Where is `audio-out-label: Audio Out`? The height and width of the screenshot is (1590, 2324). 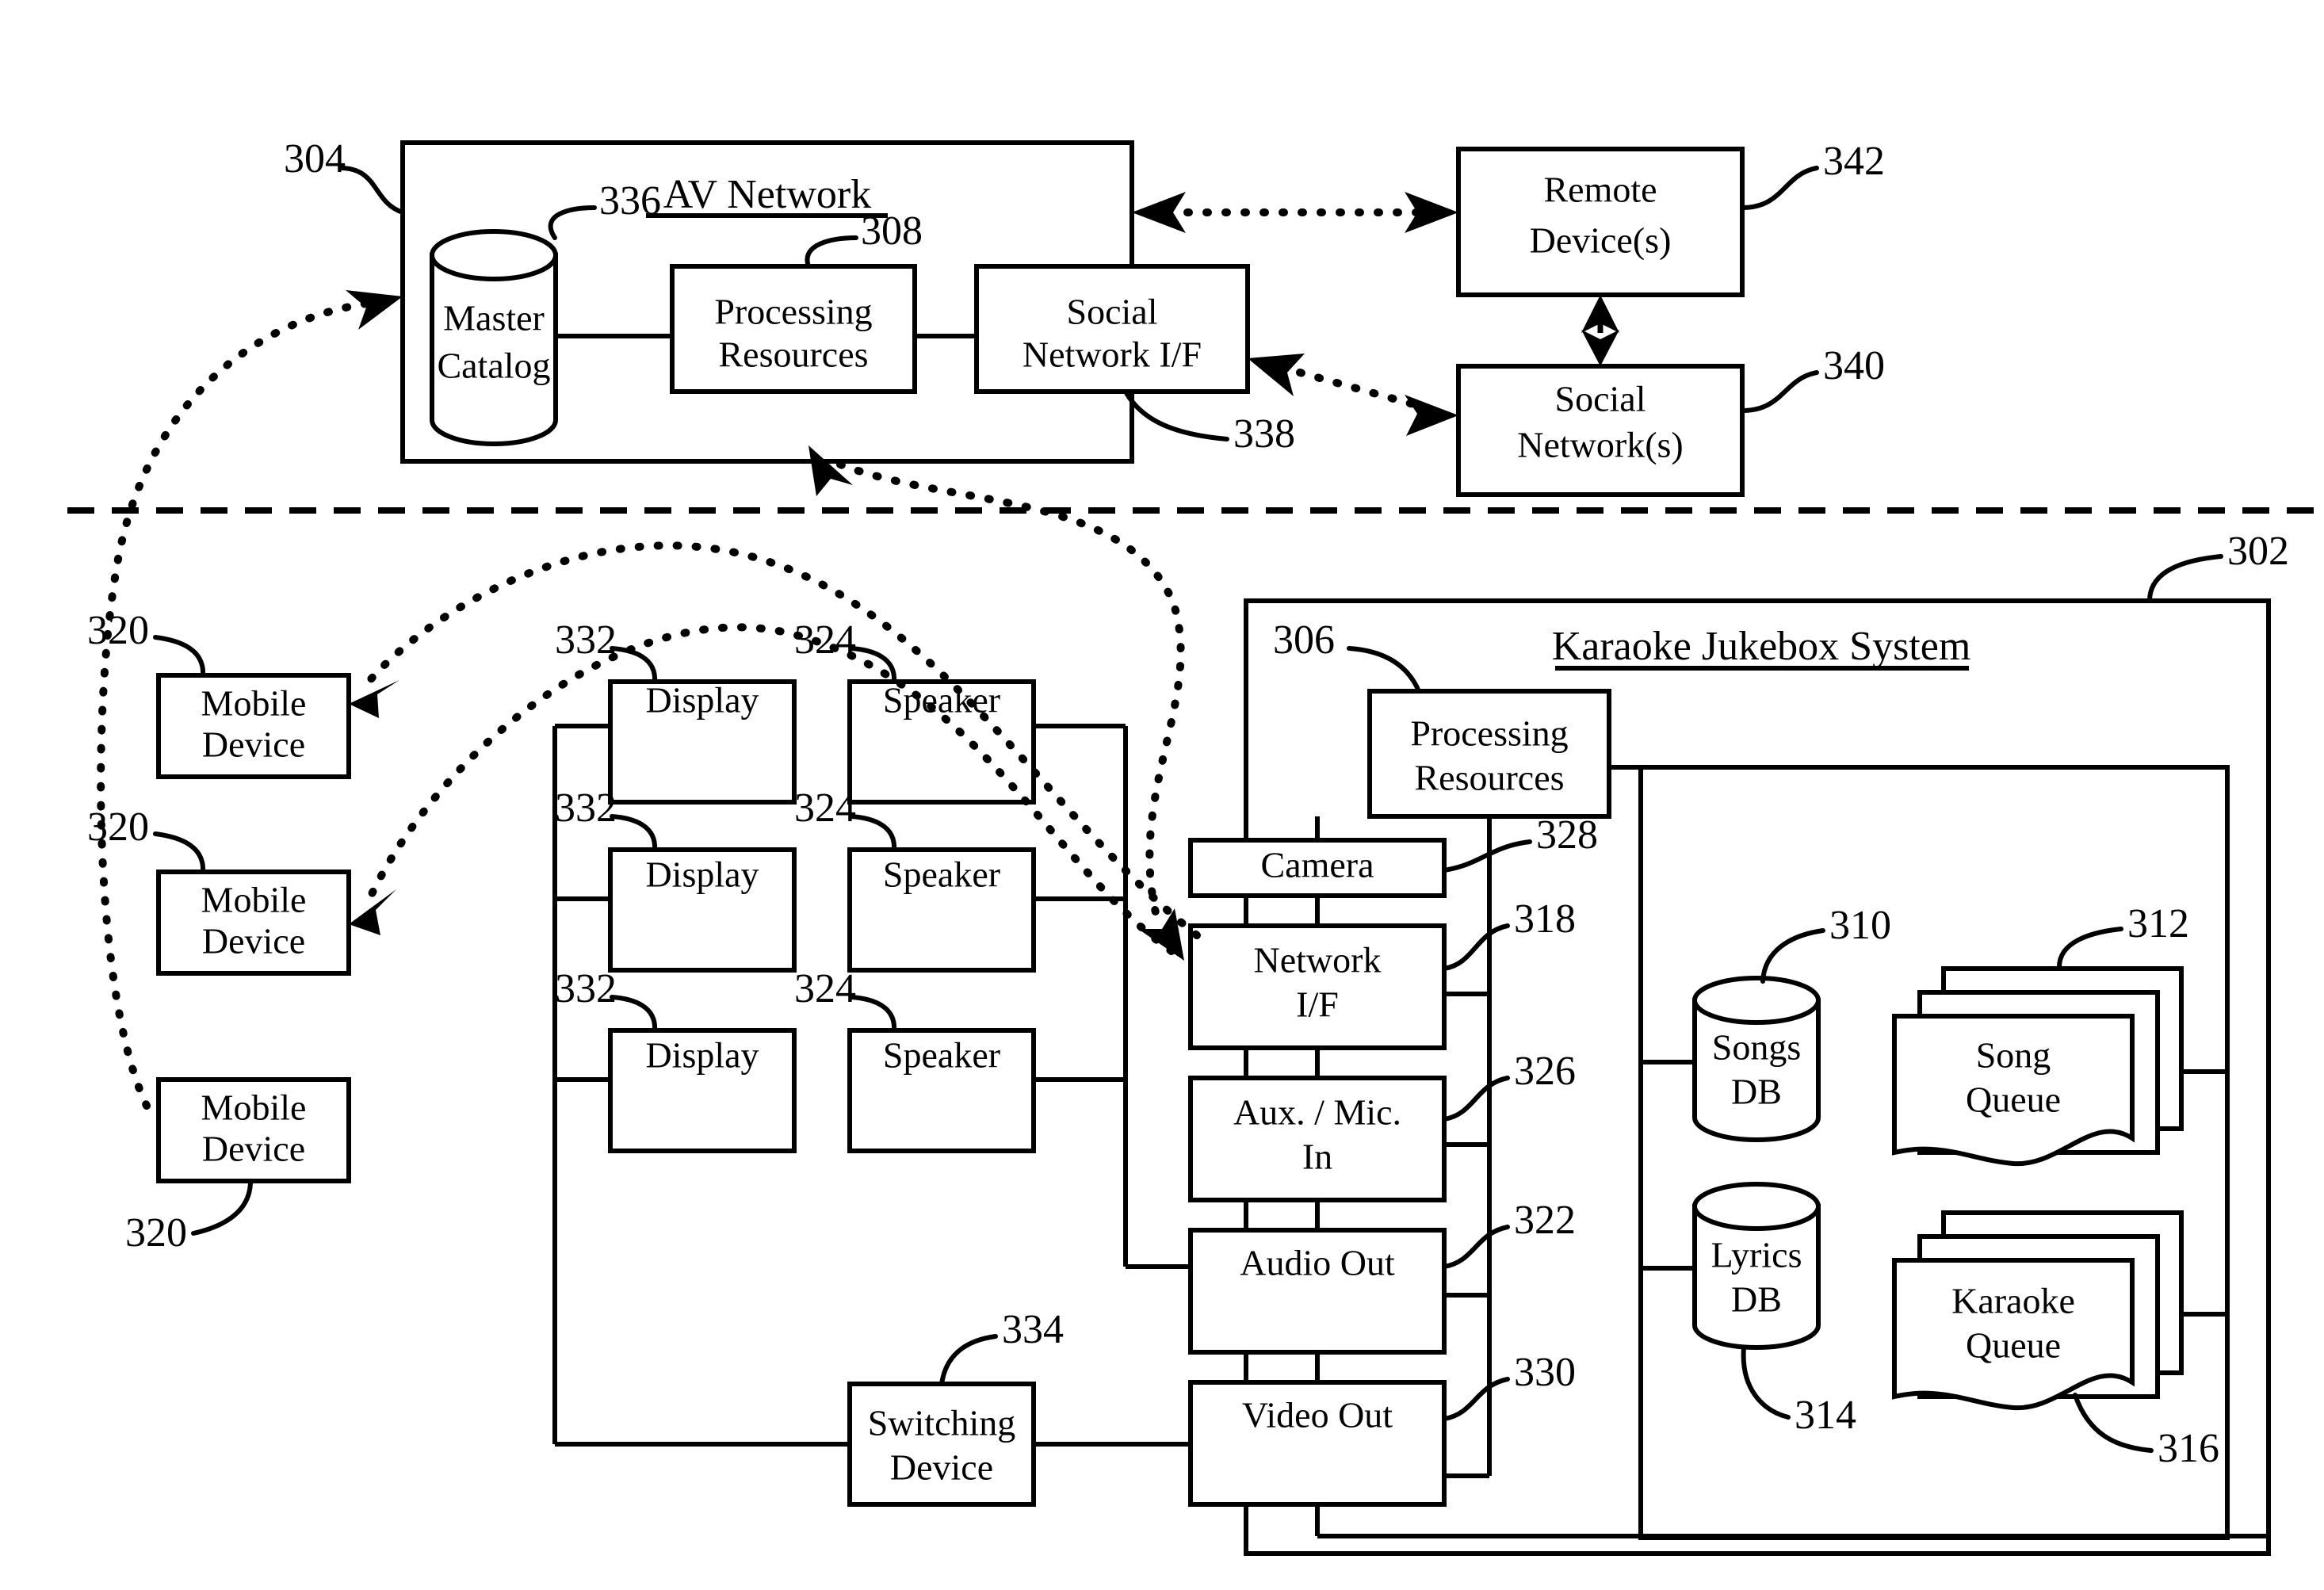 audio-out-label: Audio Out is located at coordinates (1317, 1263).